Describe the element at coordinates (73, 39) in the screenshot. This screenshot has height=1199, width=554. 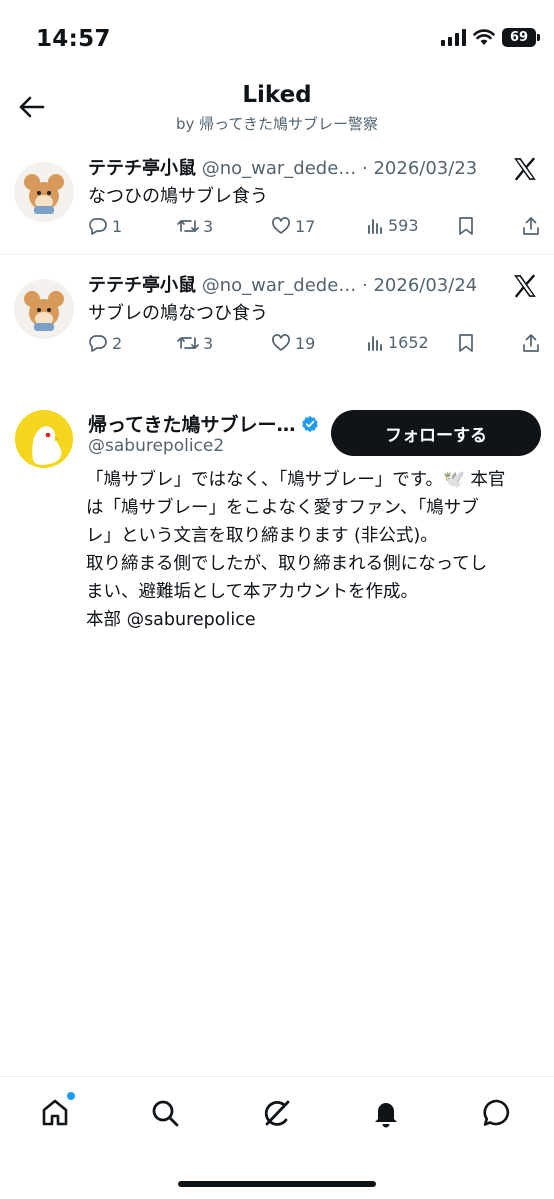
I see `status-time: 14:57` at that location.